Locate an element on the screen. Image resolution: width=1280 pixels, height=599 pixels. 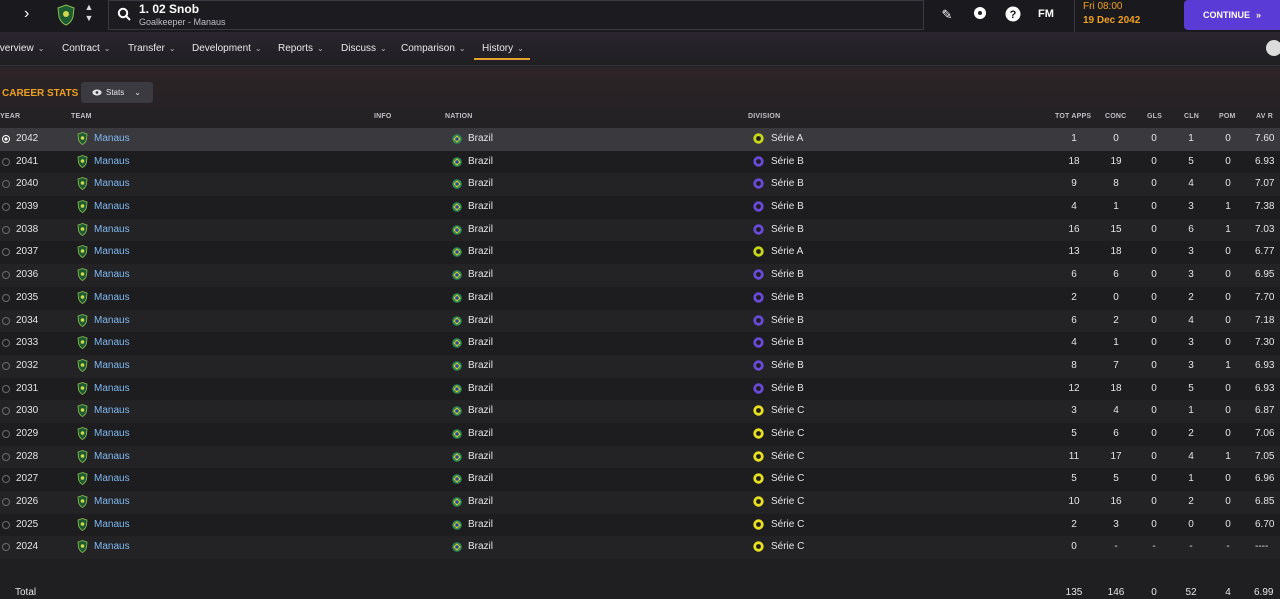
col-info: INFO is located at coordinates (383, 116).